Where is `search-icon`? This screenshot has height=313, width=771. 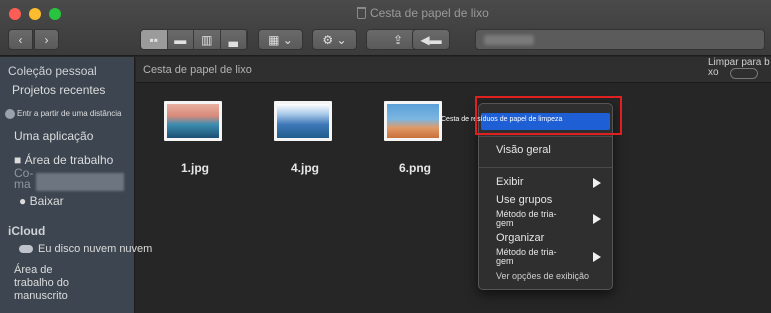 search-icon is located at coordinates (509, 40).